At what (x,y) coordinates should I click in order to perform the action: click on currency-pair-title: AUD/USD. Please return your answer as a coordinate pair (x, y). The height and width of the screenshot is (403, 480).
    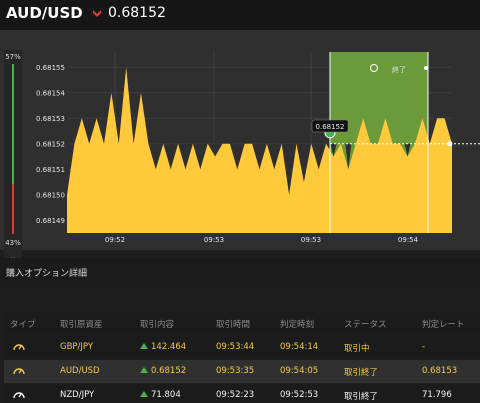
    Looking at the image, I should click on (44, 13).